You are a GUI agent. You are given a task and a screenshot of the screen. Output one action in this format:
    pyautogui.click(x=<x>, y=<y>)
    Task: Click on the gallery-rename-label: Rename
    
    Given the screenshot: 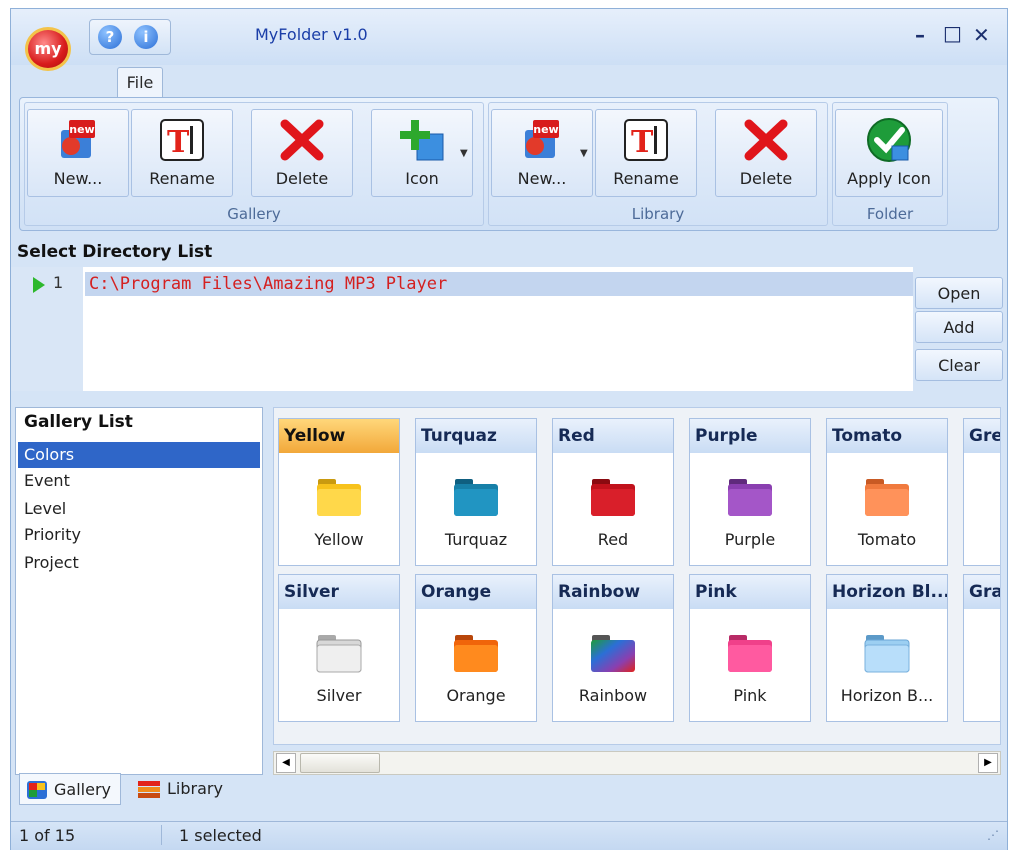 What is the action you would take?
    pyautogui.click(x=182, y=178)
    